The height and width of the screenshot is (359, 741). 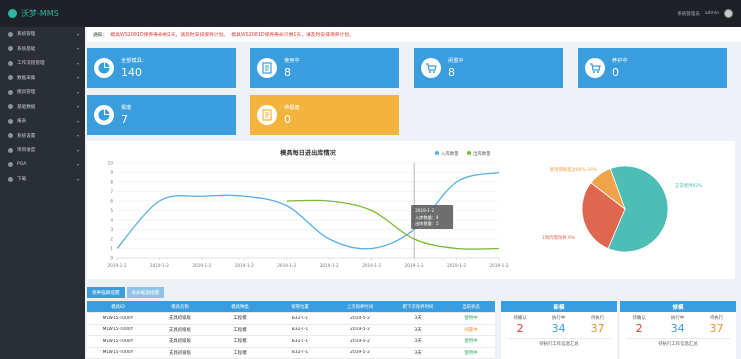 I want to click on sidebar-item: POA ▾, so click(x=42, y=165).